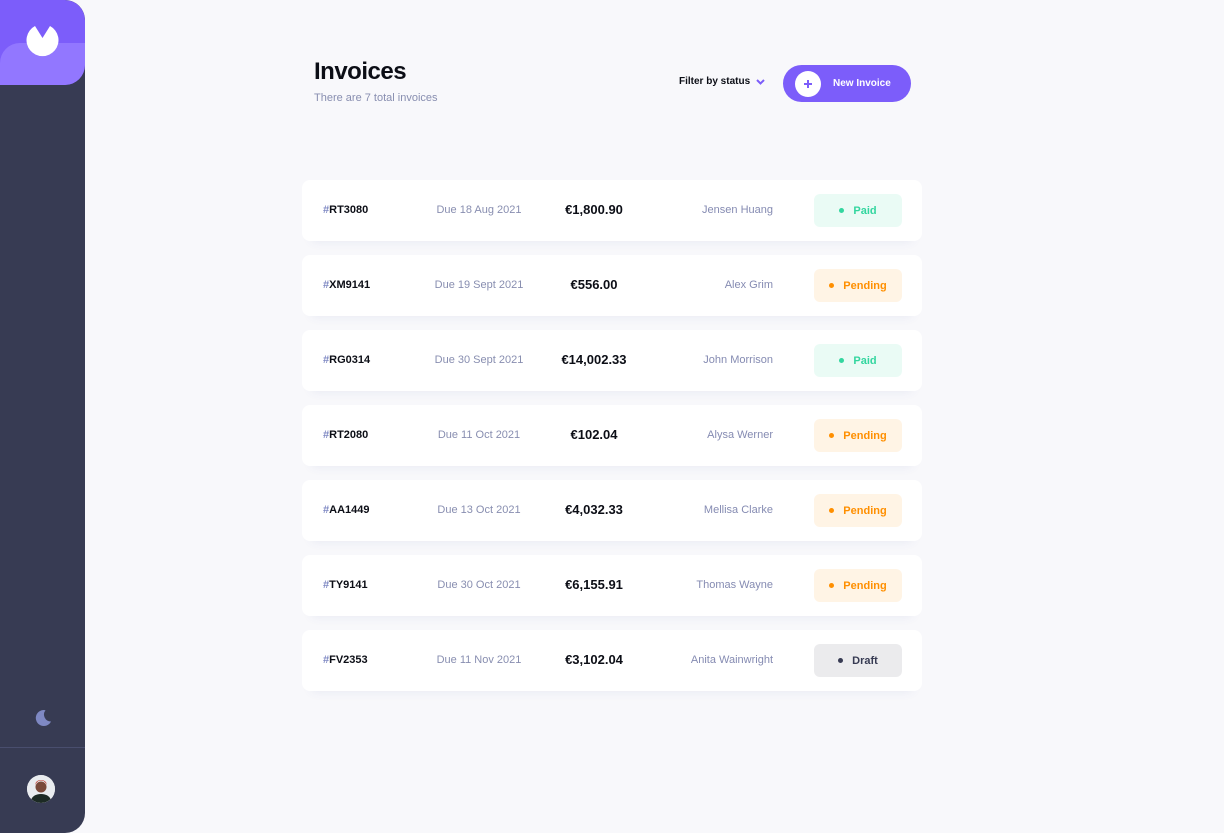 Image resolution: width=1224 pixels, height=833 pixels. I want to click on invoice-client: Anita Wainwright, so click(731, 660).